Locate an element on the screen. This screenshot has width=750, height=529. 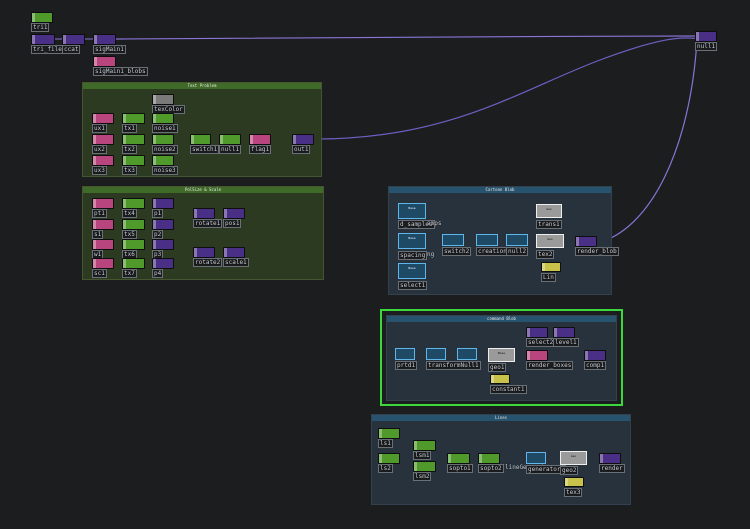
base-node-3: Base is located at coordinates (412, 271).